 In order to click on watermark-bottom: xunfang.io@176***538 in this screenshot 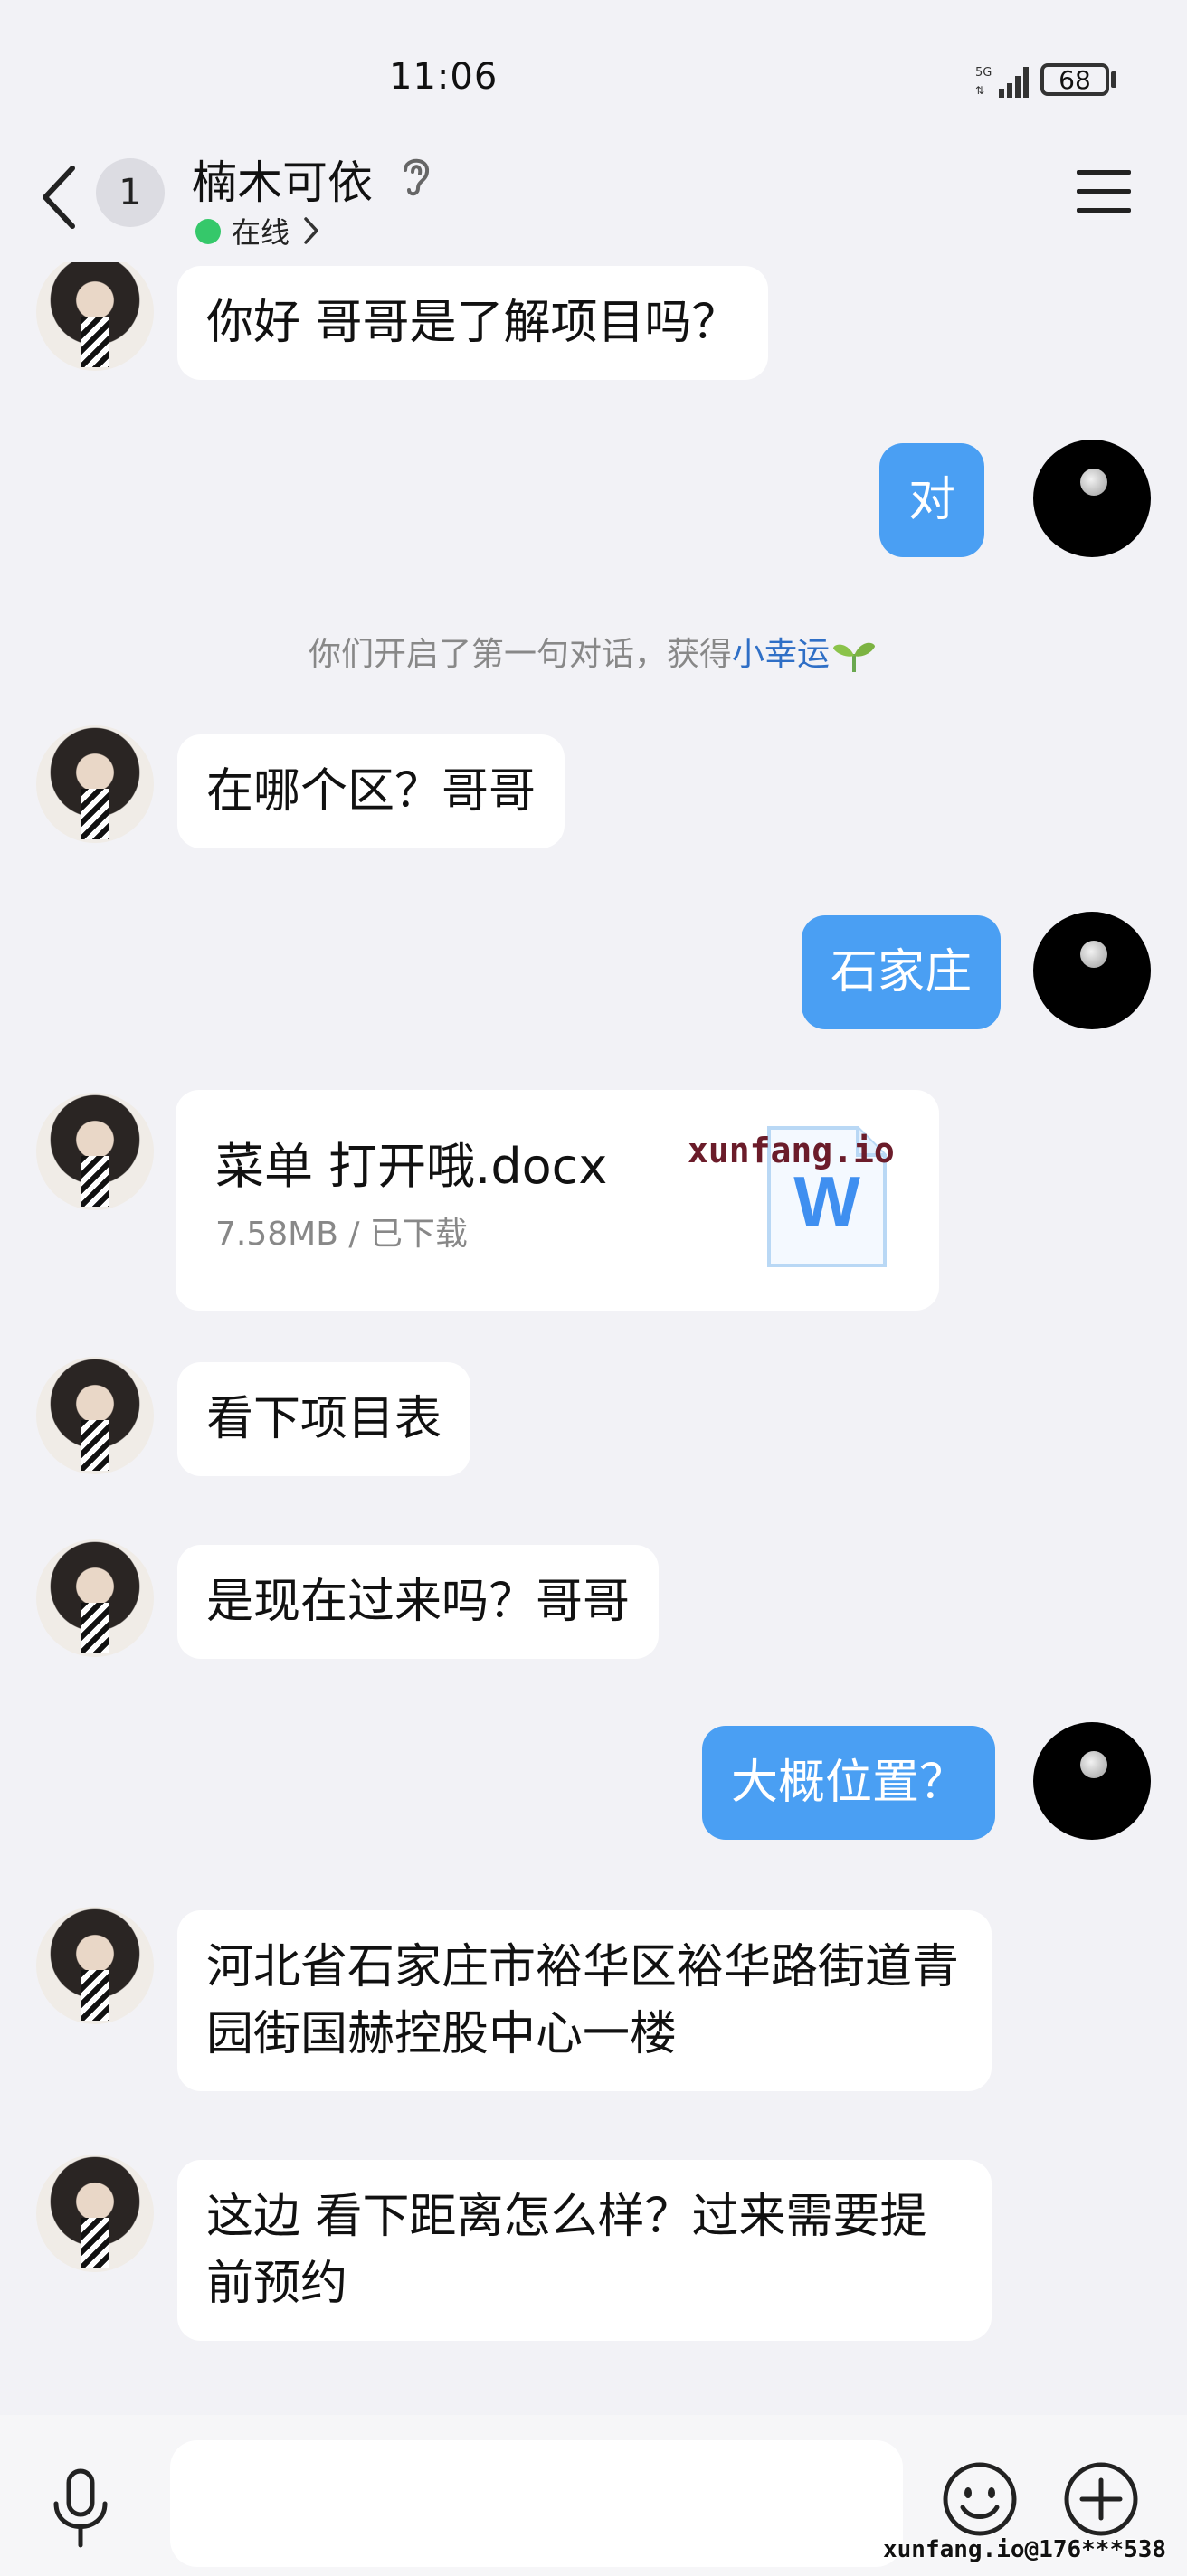, I will do `click(1025, 2549)`.